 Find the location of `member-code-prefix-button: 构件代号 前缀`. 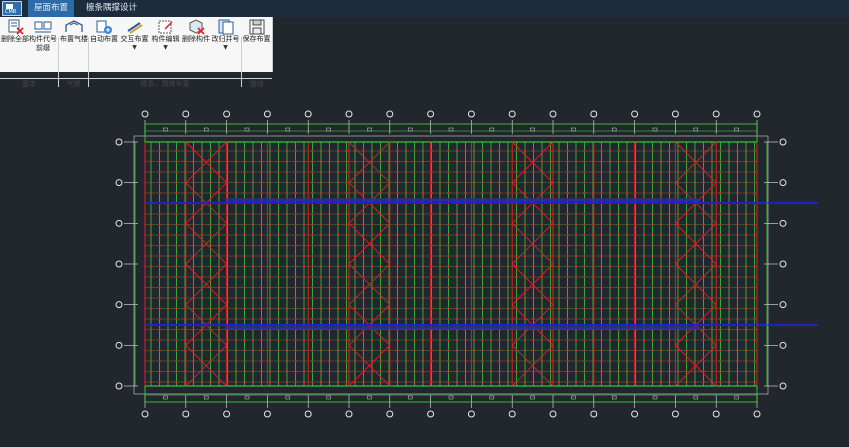

member-code-prefix-button: 构件代号 前缀 is located at coordinates (43, 39).